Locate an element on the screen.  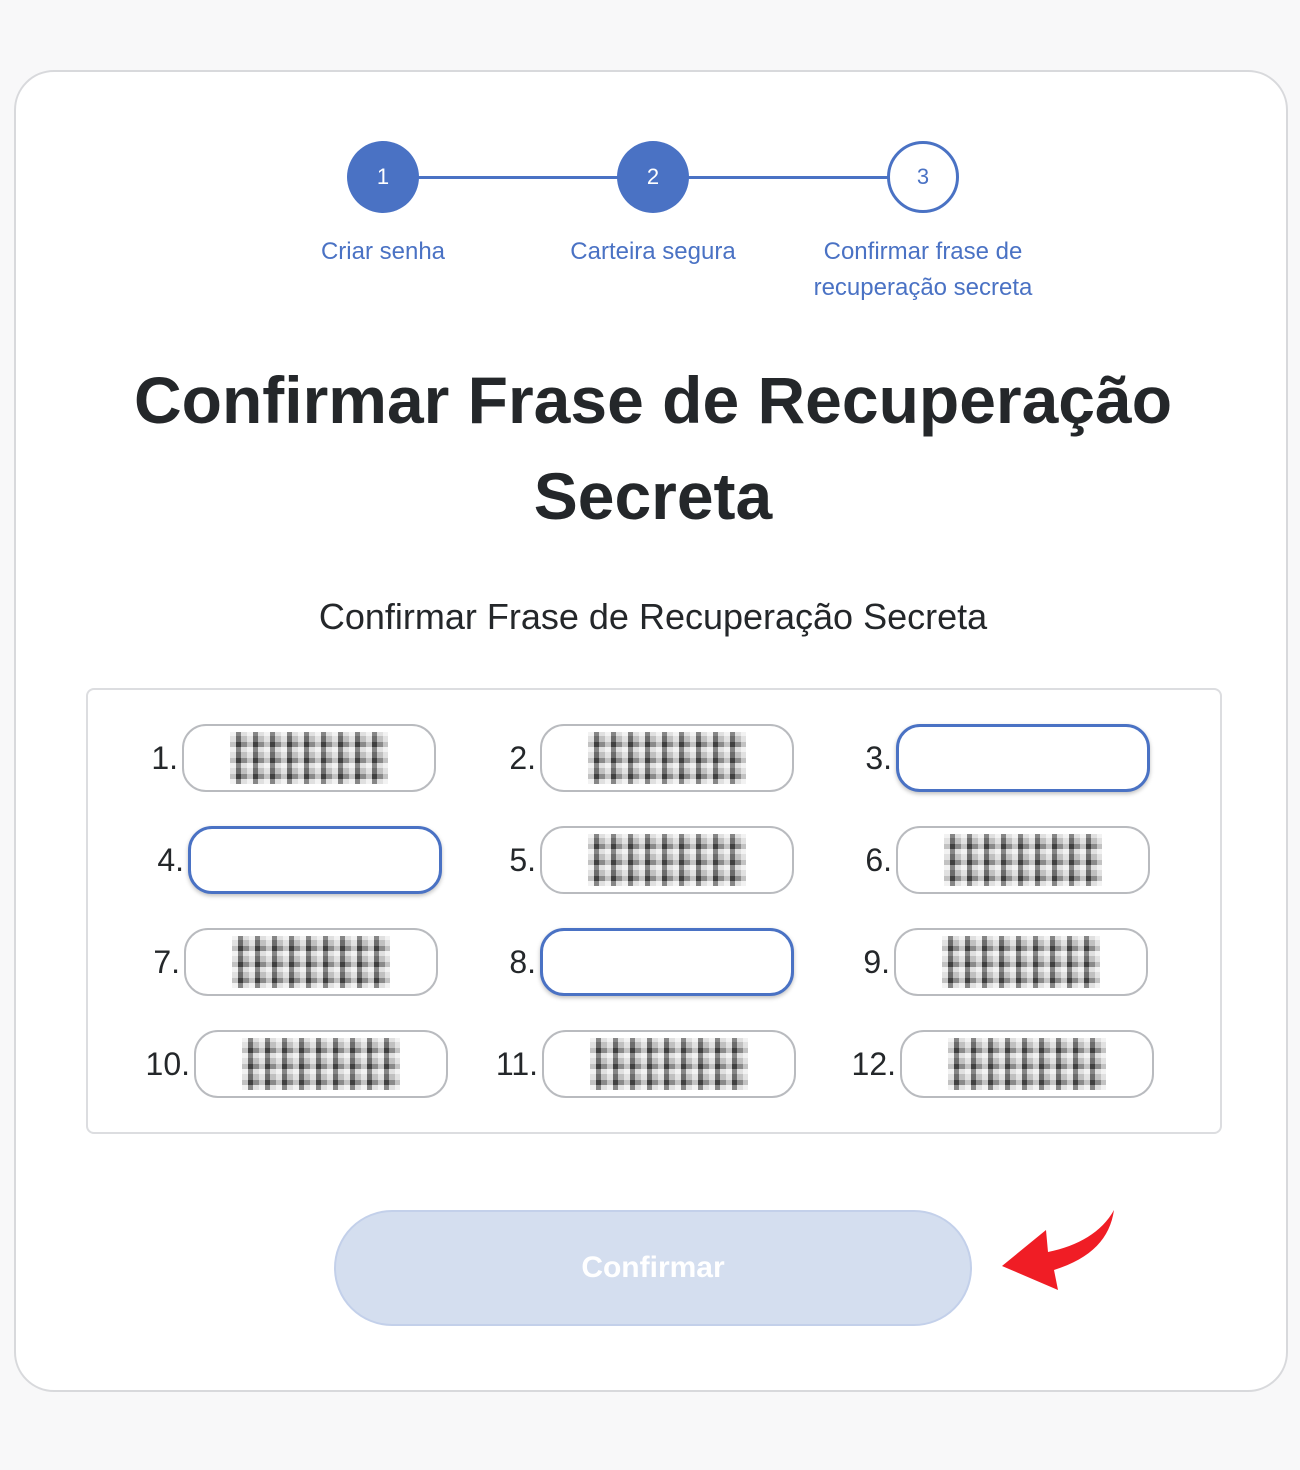
word-slot-4: 4. is located at coordinates (299, 860).